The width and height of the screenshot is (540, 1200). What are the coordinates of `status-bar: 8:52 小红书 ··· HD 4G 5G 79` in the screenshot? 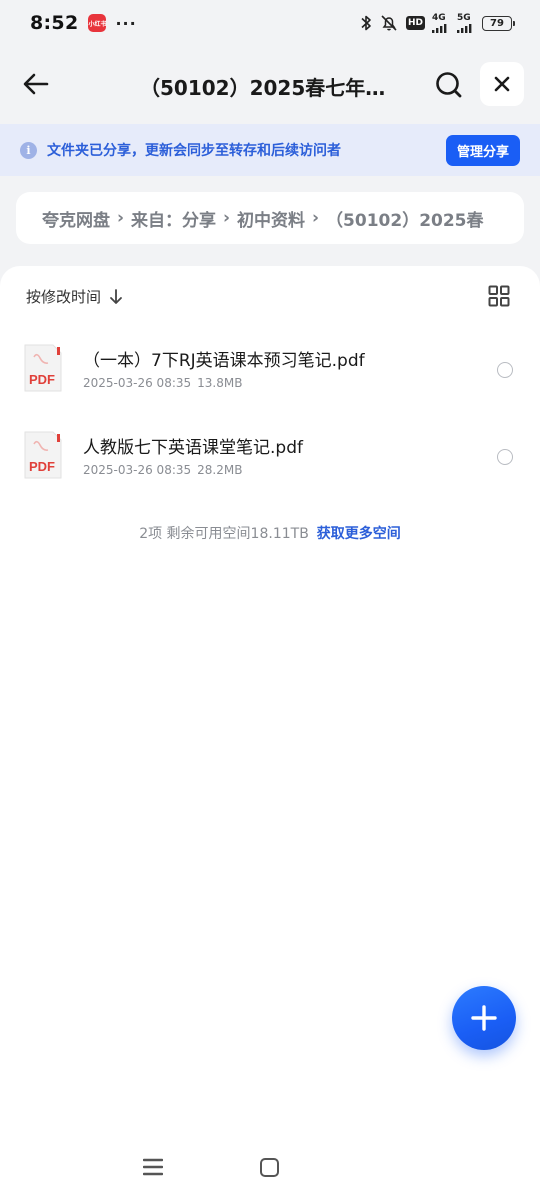 It's located at (270, 23).